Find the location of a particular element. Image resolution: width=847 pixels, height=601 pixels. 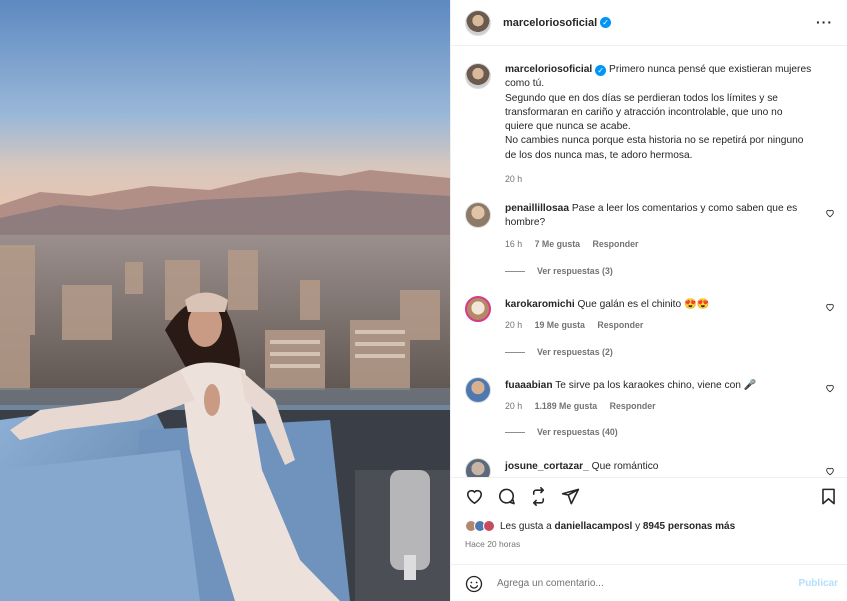

send-icon is located at coordinates (570, 496).